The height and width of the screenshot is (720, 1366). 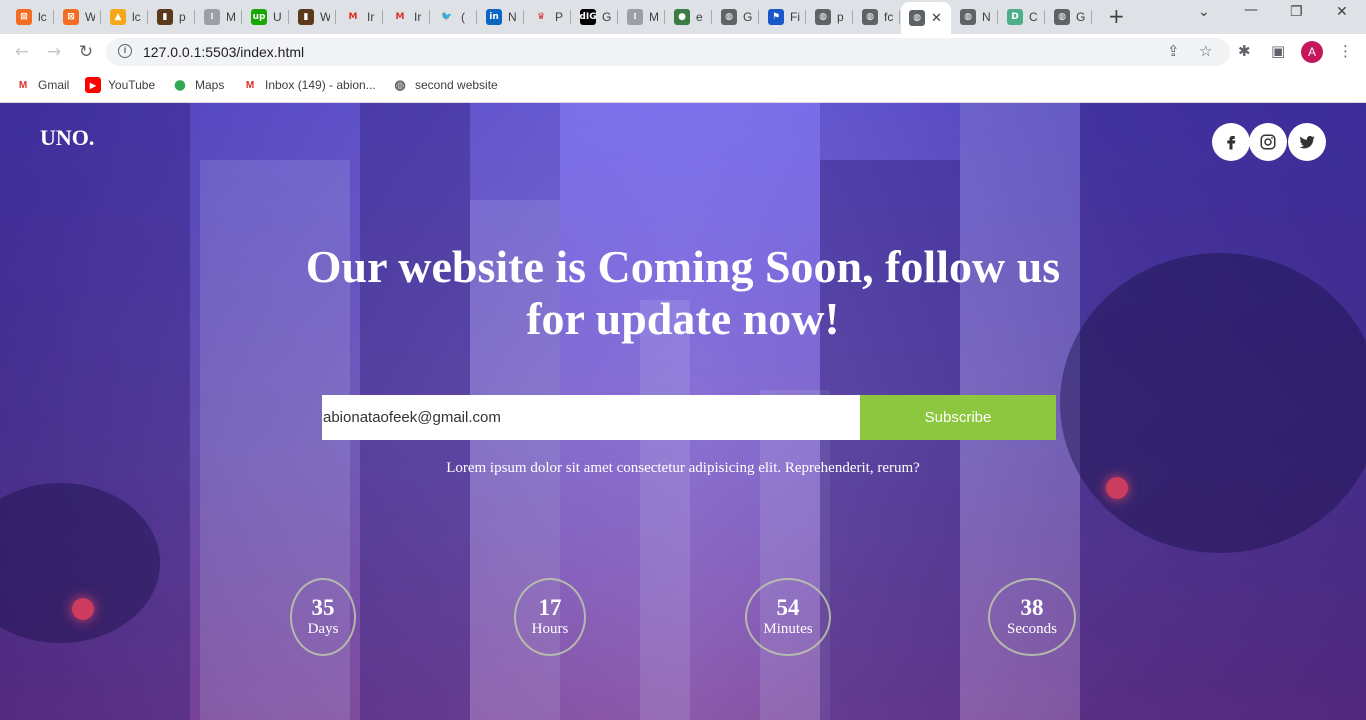 What do you see at coordinates (788, 629) in the screenshot?
I see `countdown-label: Minutes` at bounding box center [788, 629].